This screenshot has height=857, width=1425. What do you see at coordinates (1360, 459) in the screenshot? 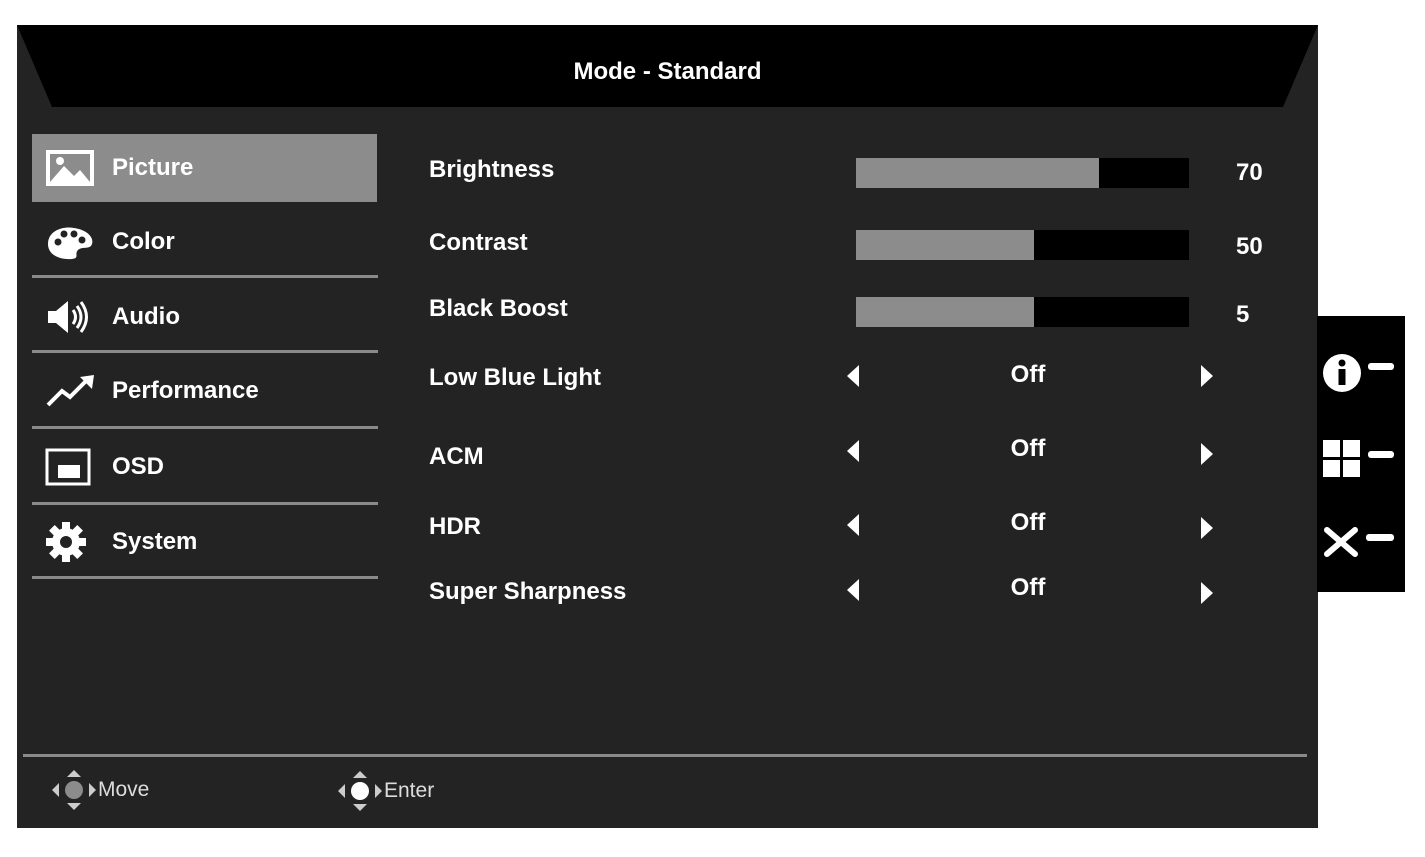
I see `input-grid-key-icon` at bounding box center [1360, 459].